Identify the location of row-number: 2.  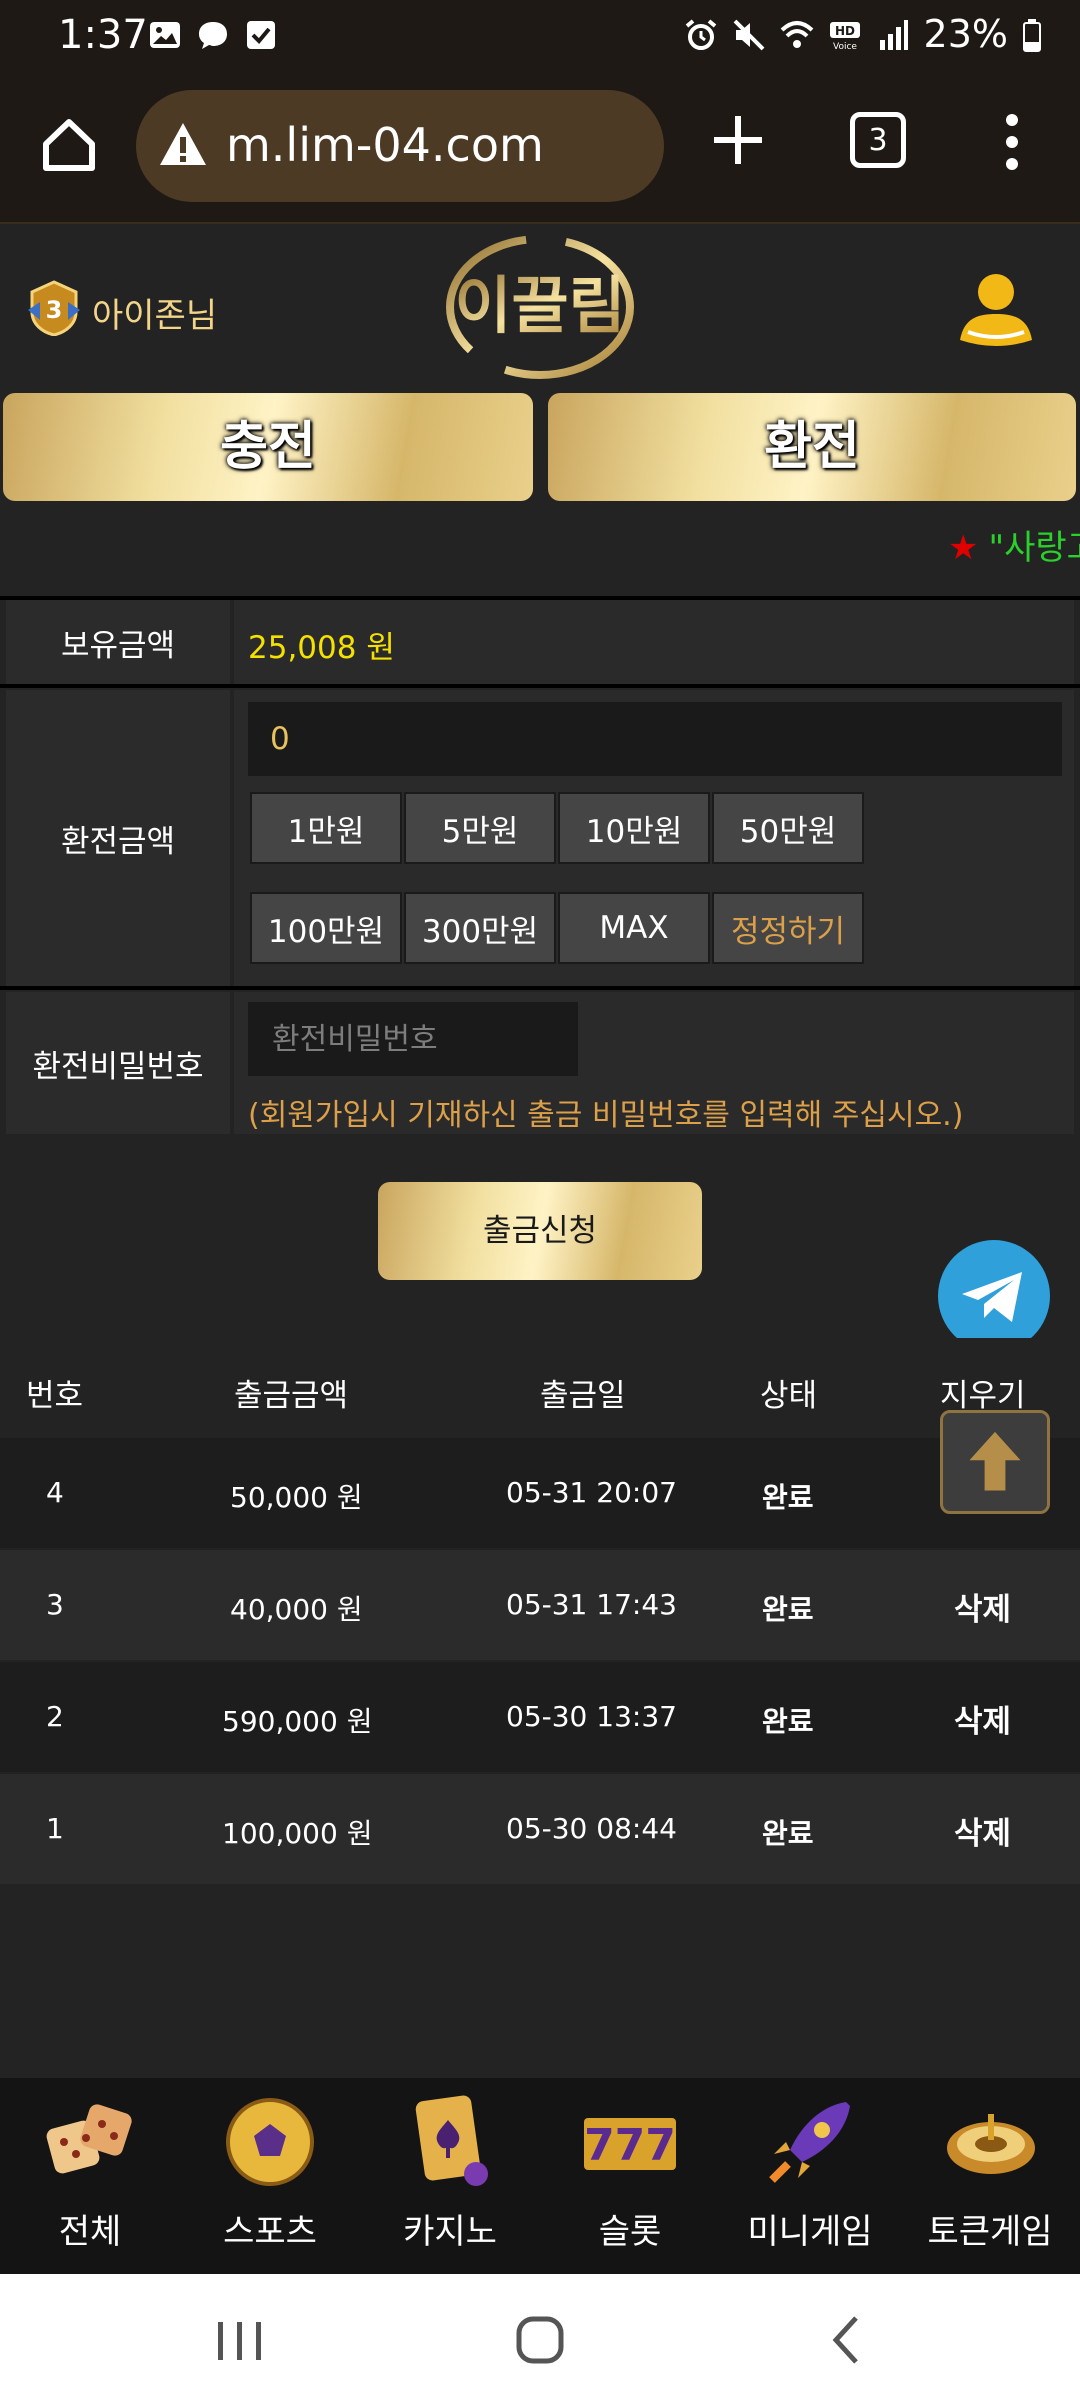
(55, 1716).